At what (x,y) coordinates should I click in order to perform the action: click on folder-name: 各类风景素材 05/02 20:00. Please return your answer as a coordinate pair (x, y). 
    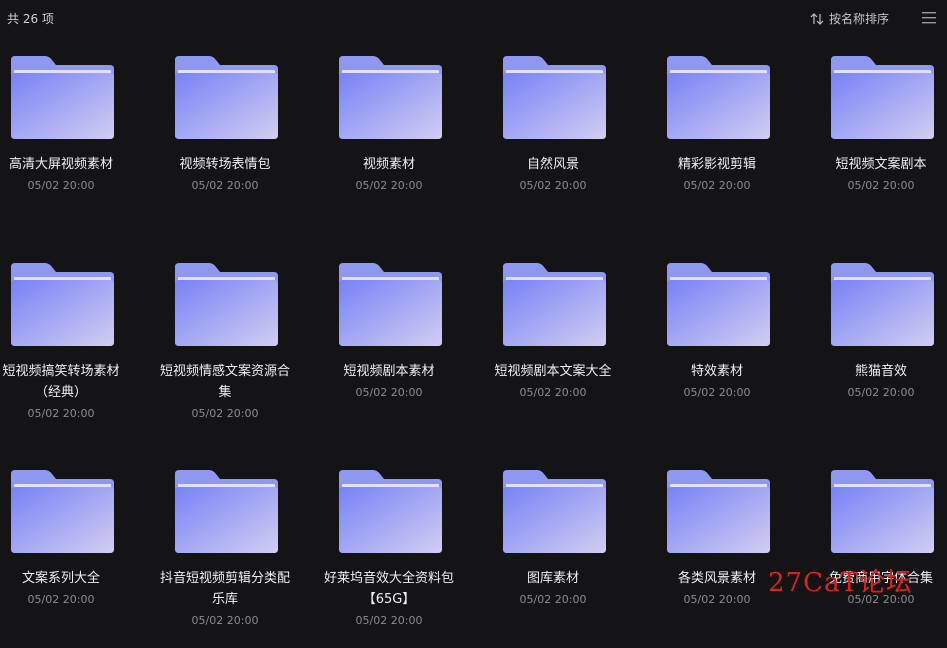
    Looking at the image, I should click on (717, 589).